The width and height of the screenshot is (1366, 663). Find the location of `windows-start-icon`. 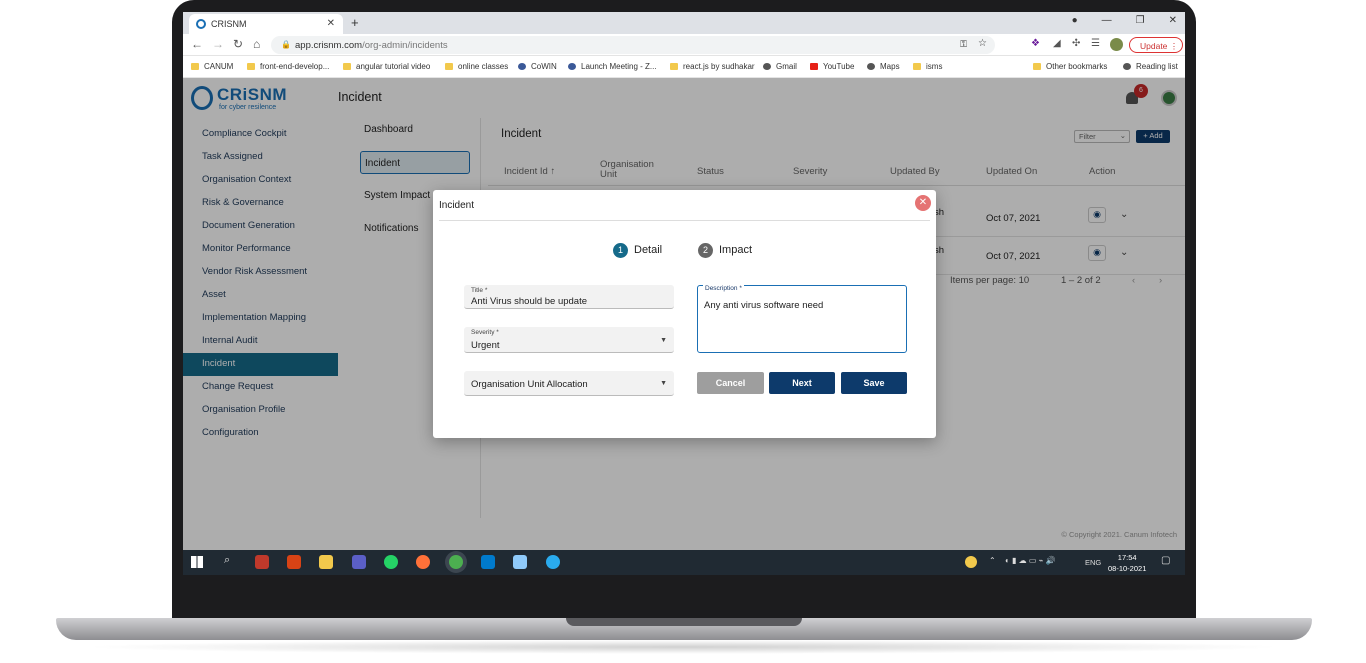

windows-start-icon is located at coordinates (197, 562).